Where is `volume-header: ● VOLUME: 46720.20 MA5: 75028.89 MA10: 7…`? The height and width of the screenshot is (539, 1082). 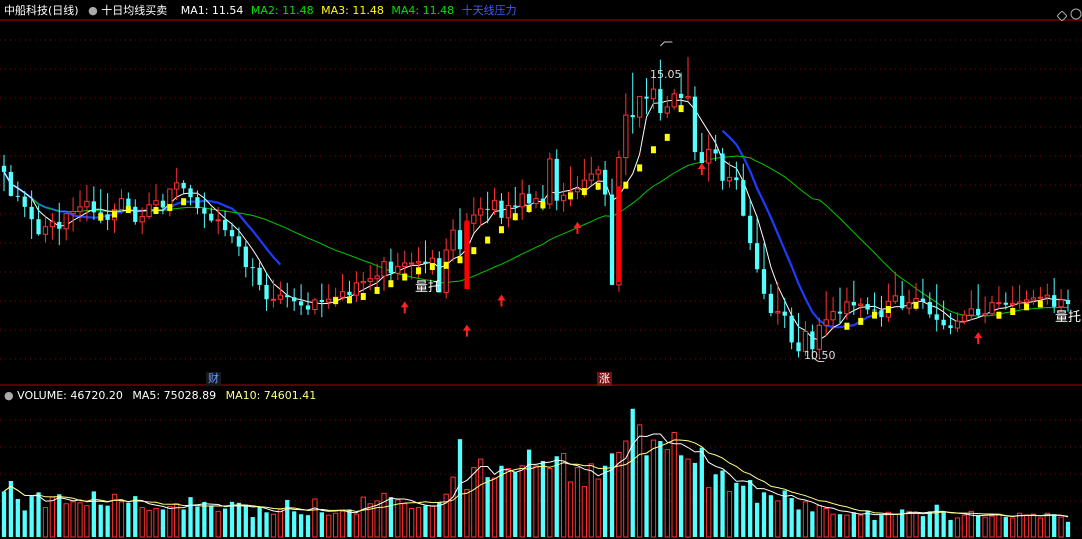 volume-header: ● VOLUME: 46720.20 MA5: 75028.89 MA10: 7… is located at coordinates (160, 396).